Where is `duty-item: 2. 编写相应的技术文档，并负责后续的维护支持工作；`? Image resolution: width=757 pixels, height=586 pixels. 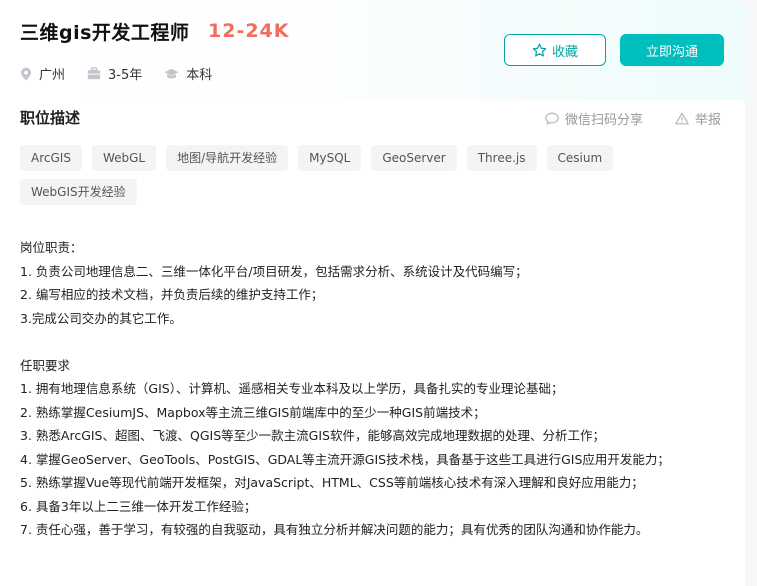
duty-item: 2. 编写相应的技术文档，并负责后续的维护支持工作； is located at coordinates (172, 294).